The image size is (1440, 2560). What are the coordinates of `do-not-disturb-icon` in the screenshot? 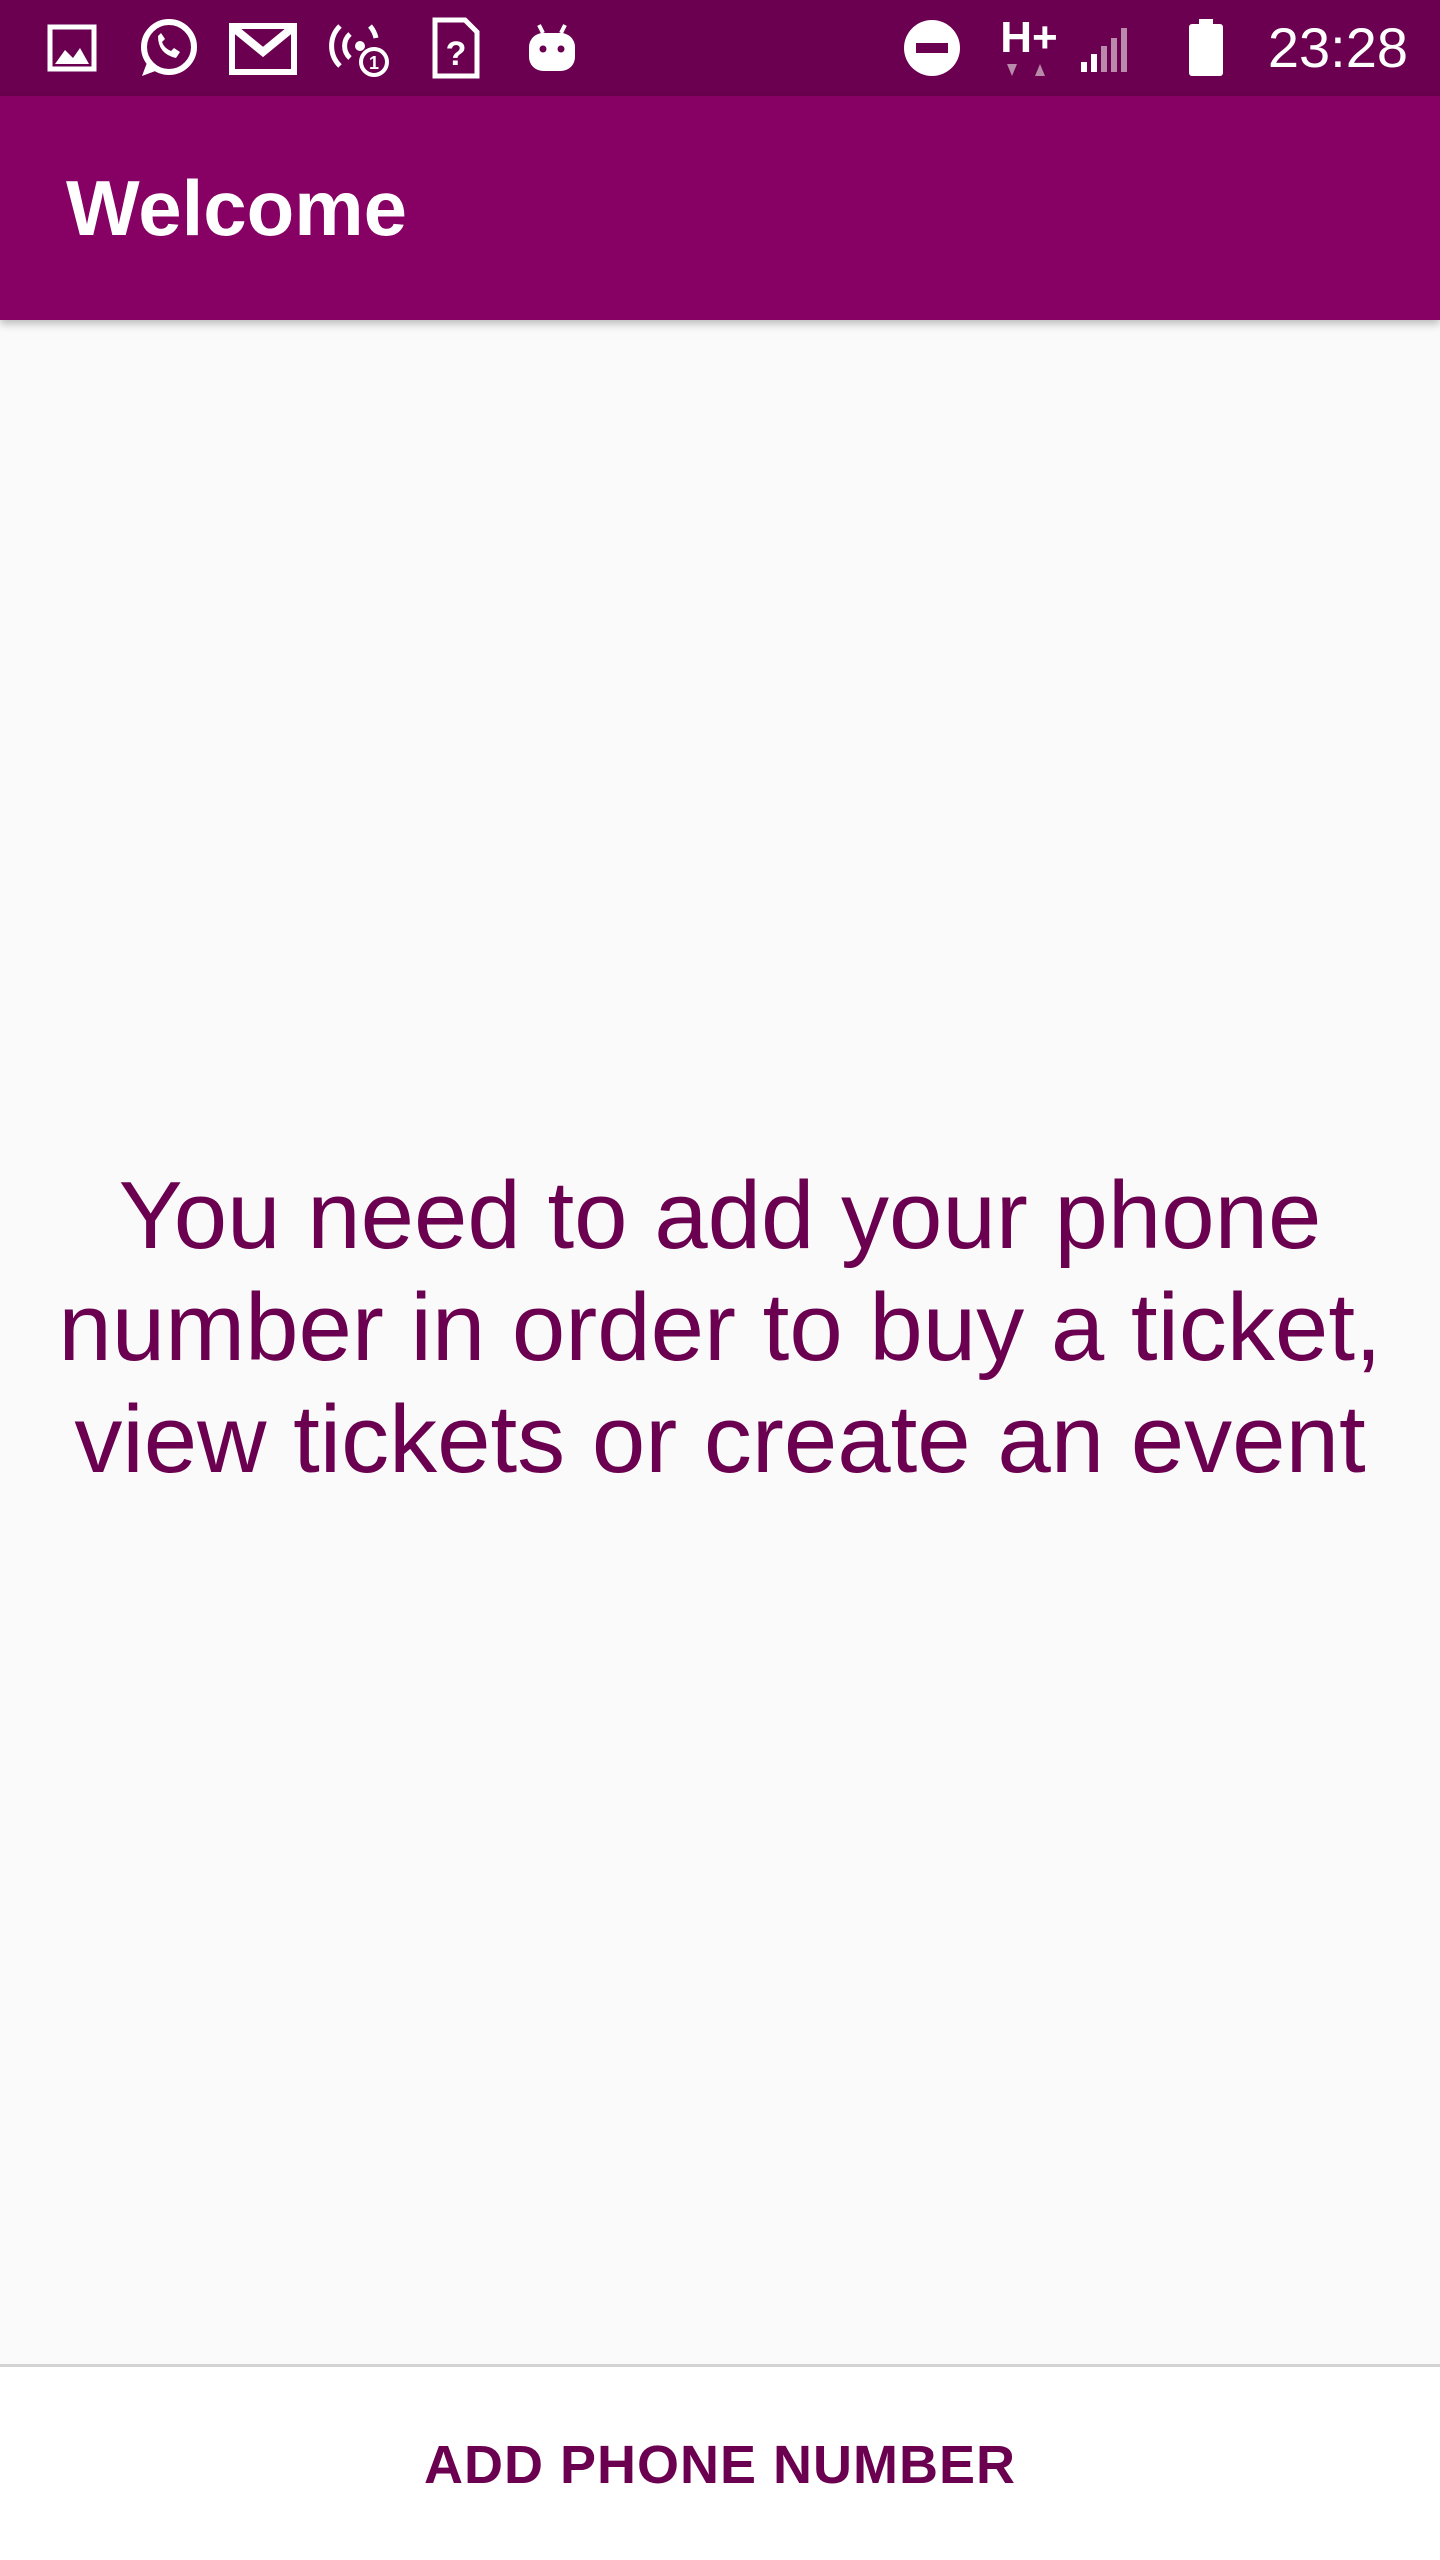 It's located at (932, 48).